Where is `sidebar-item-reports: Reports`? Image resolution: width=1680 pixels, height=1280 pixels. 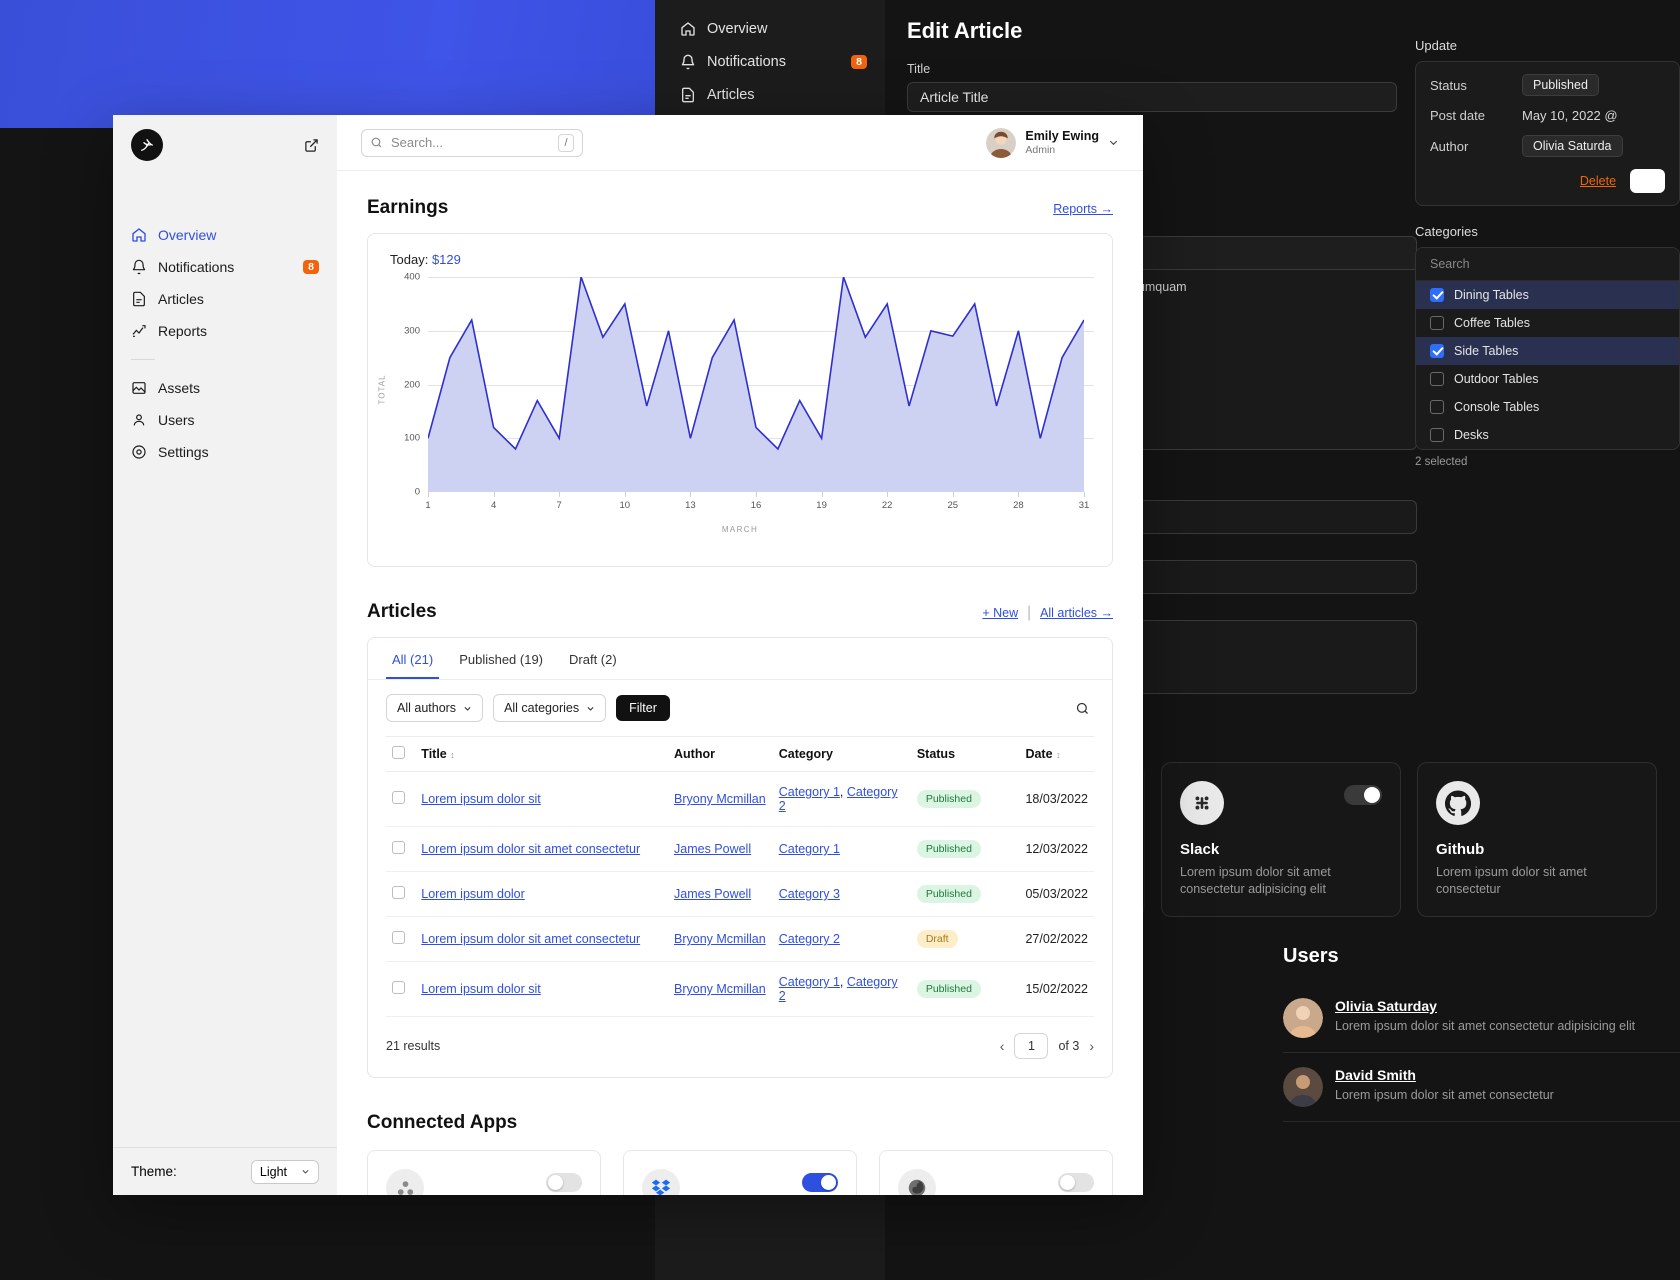 sidebar-item-reports: Reports is located at coordinates (225, 331).